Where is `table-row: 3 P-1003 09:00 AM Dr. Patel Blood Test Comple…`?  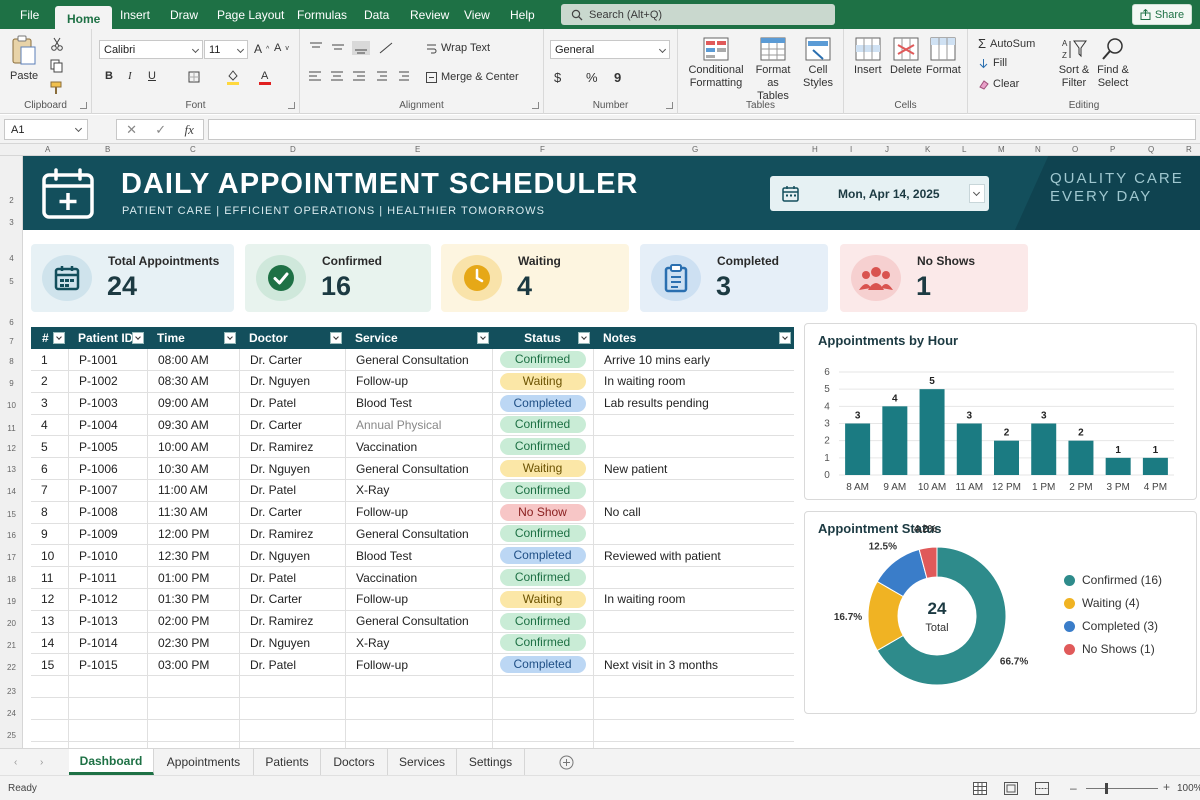
table-row: 3 P-1003 09:00 AM Dr. Patel Blood Test Comple… is located at coordinates (412, 404).